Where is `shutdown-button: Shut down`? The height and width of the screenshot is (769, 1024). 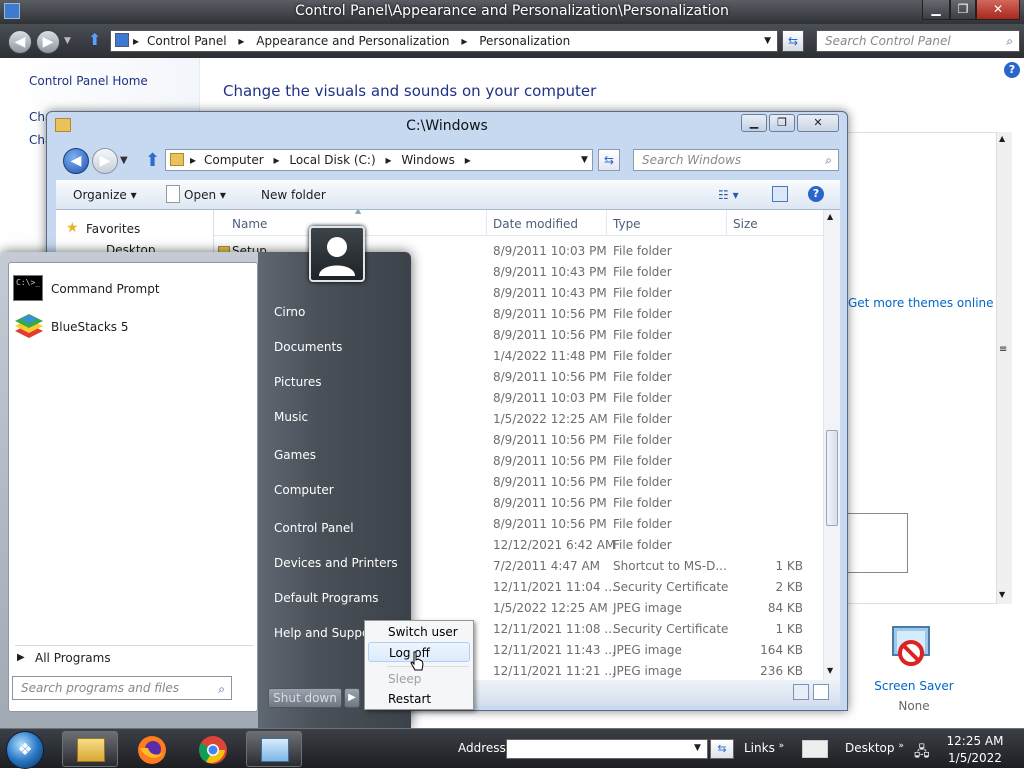 shutdown-button: Shut down is located at coordinates (305, 698).